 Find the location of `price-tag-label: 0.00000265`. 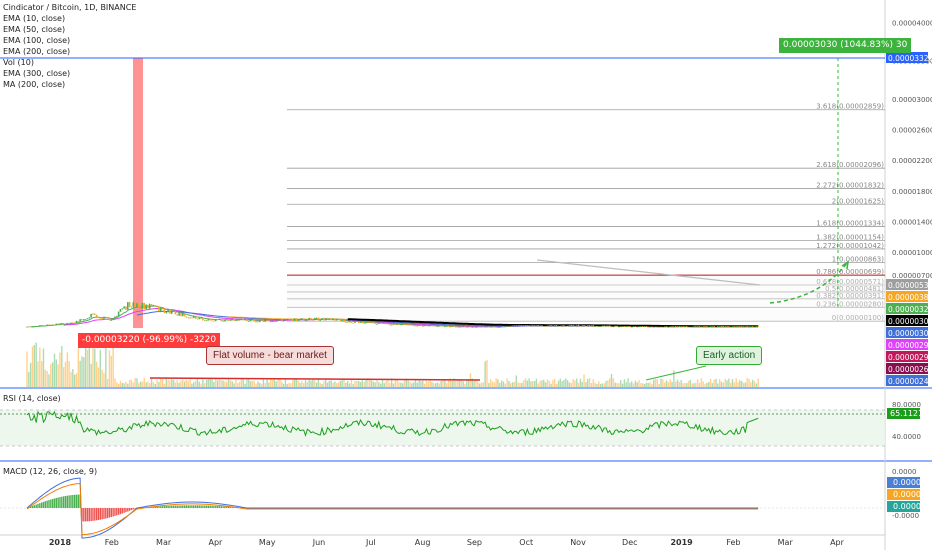

price-tag-label: 0.00000265 is located at coordinates (910, 369).